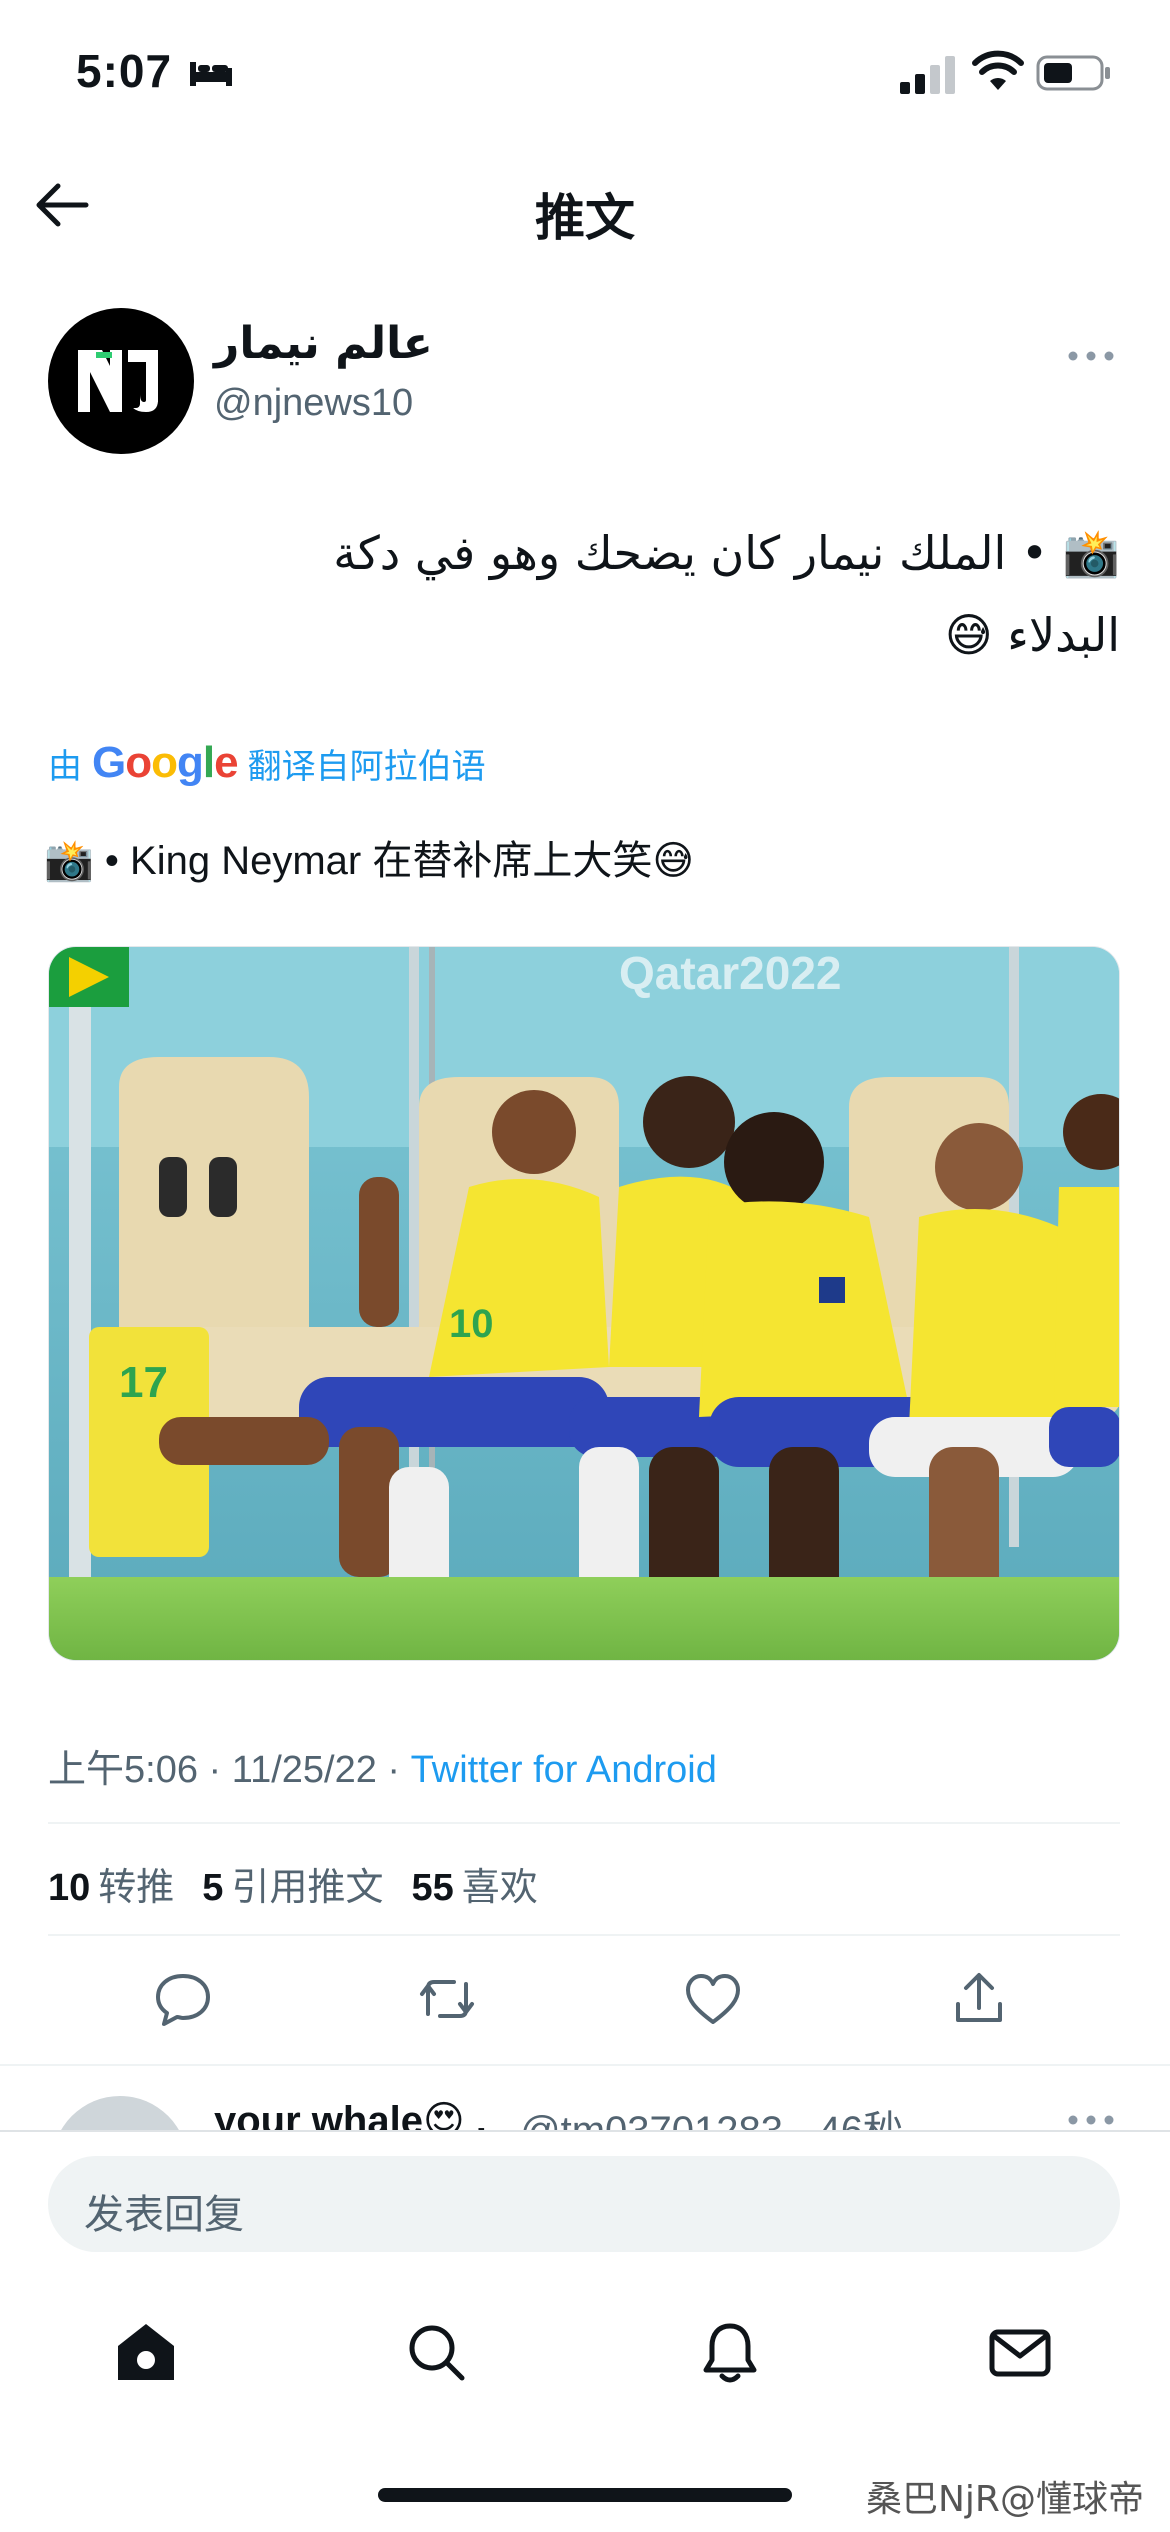 This screenshot has width=1170, height=2532. Describe the element at coordinates (124, 71) in the screenshot. I see `status-time: 5:07` at that location.